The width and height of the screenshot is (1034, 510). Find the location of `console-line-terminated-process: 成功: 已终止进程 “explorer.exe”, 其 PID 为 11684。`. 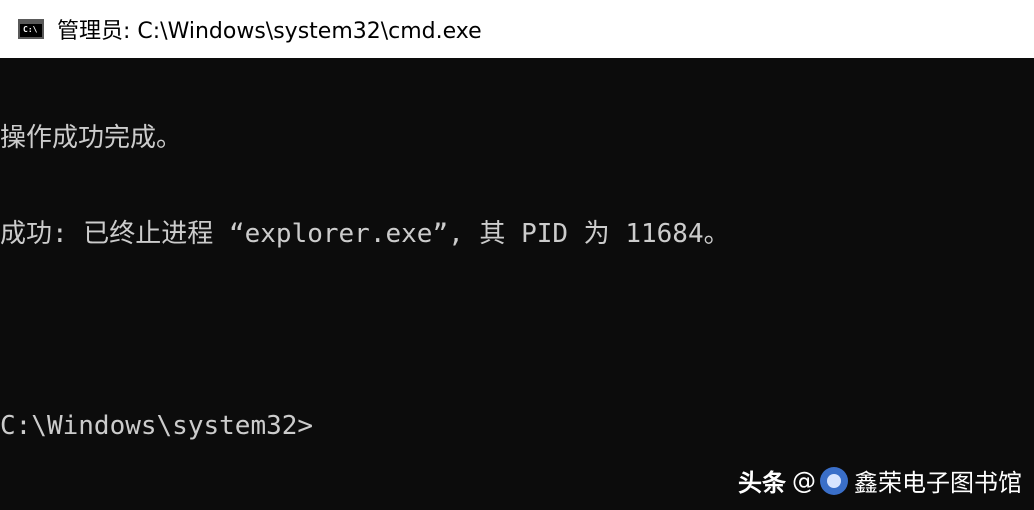

console-line-terminated-process: 成功: 已终止进程 “explorer.exe”, 其 PID 为 11684。 is located at coordinates (365, 234).